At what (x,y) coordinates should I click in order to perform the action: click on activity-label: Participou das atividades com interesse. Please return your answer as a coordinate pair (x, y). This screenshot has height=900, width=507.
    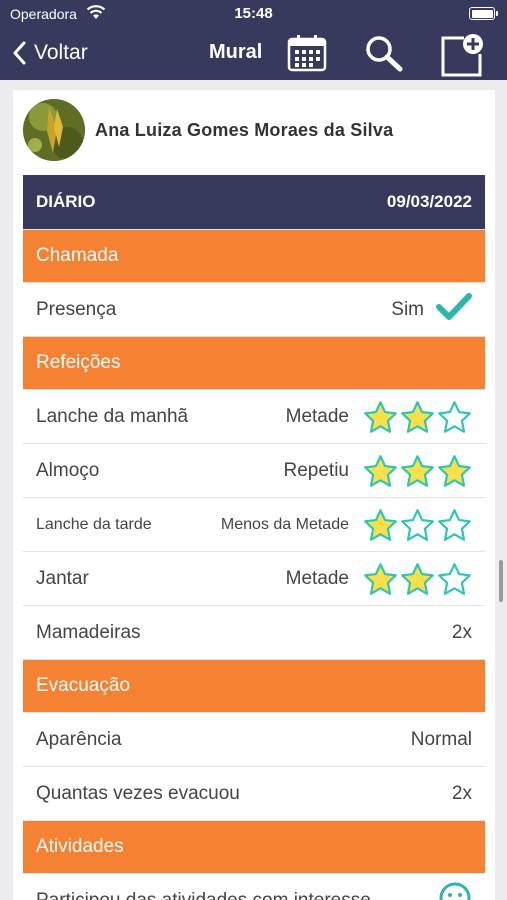
    Looking at the image, I should click on (203, 894).